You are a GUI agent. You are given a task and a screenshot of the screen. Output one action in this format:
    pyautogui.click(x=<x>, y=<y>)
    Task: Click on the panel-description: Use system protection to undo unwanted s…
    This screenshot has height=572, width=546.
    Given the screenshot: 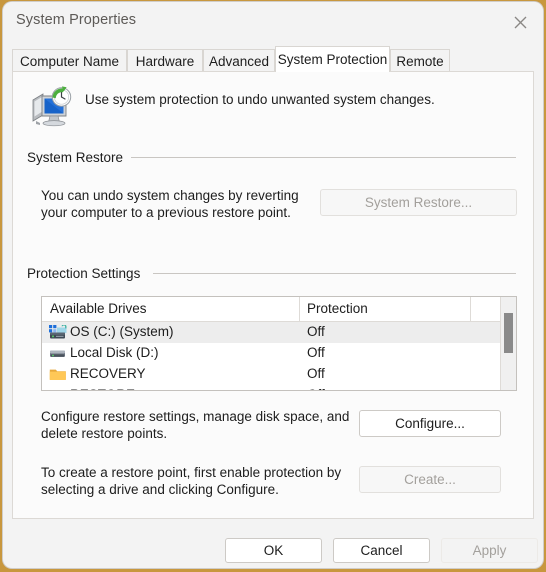 What is the action you would take?
    pyautogui.click(x=260, y=99)
    